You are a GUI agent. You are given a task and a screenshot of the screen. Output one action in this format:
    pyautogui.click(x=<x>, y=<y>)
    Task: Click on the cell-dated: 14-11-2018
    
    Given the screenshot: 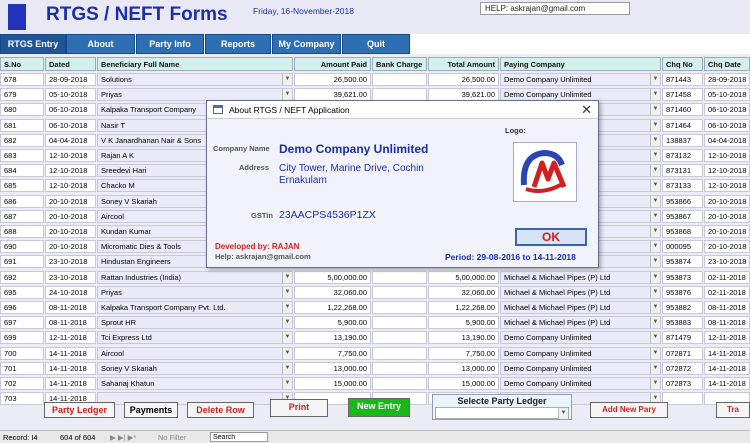 What is the action you would take?
    pyautogui.click(x=70, y=383)
    